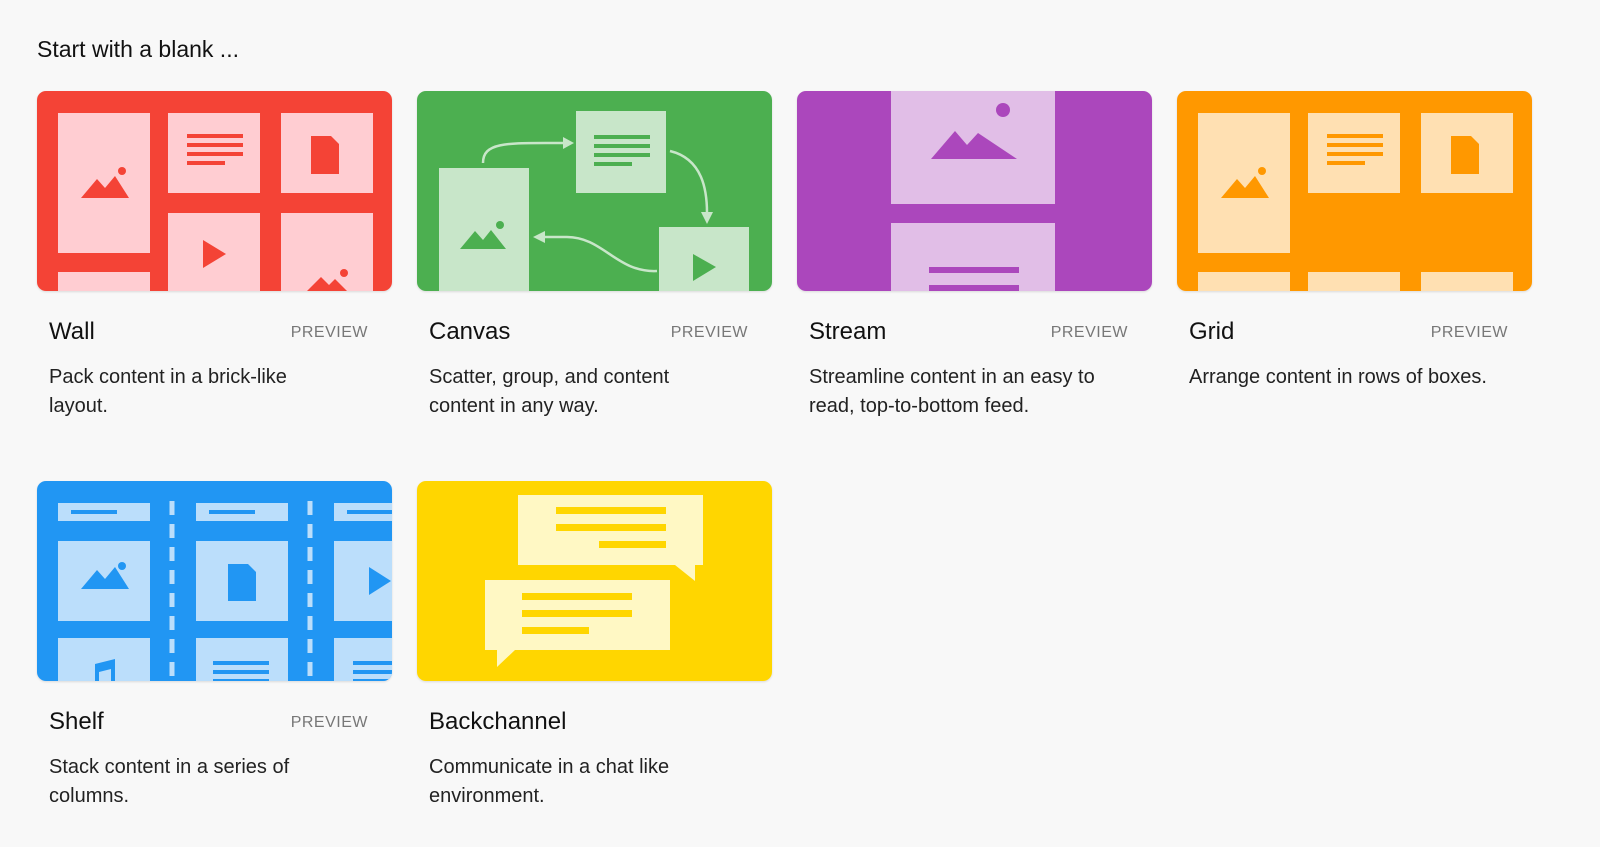 The image size is (1600, 847). I want to click on card-title: Shelf, so click(76, 721).